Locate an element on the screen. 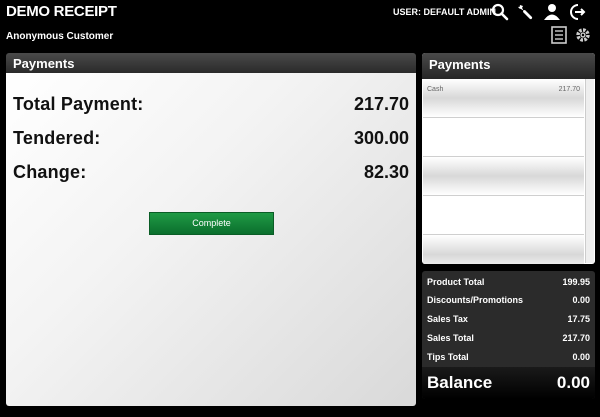  receipt-list-icon is located at coordinates (559, 35).